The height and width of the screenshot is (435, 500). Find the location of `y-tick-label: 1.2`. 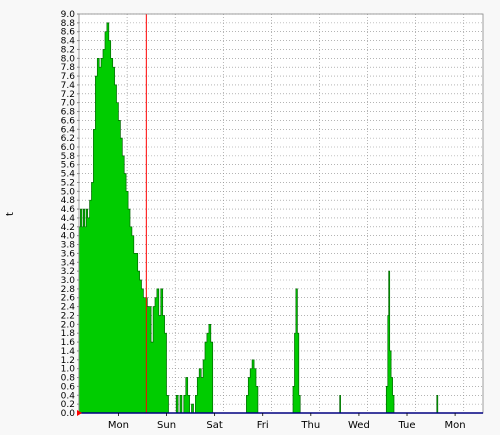

y-tick-label: 1.2 is located at coordinates (68, 361).